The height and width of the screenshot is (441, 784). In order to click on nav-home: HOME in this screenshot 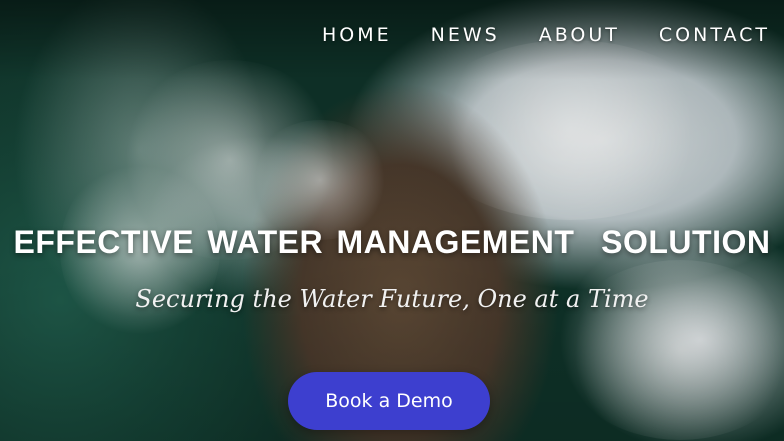, I will do `click(357, 35)`.